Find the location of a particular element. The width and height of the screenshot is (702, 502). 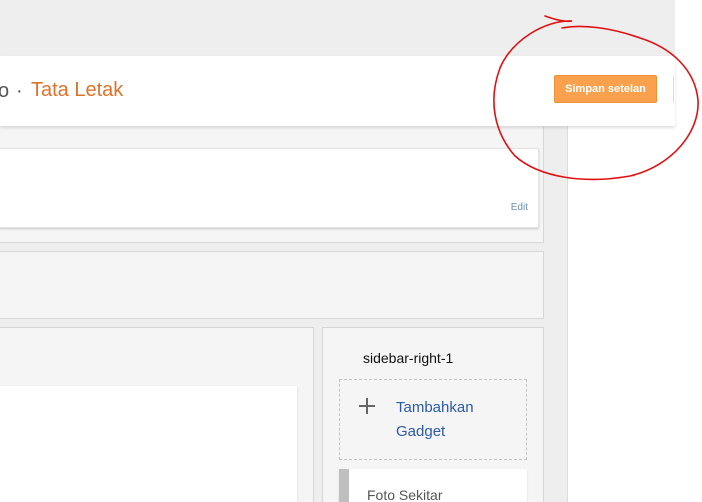

edit-link: Edit is located at coordinates (519, 207).